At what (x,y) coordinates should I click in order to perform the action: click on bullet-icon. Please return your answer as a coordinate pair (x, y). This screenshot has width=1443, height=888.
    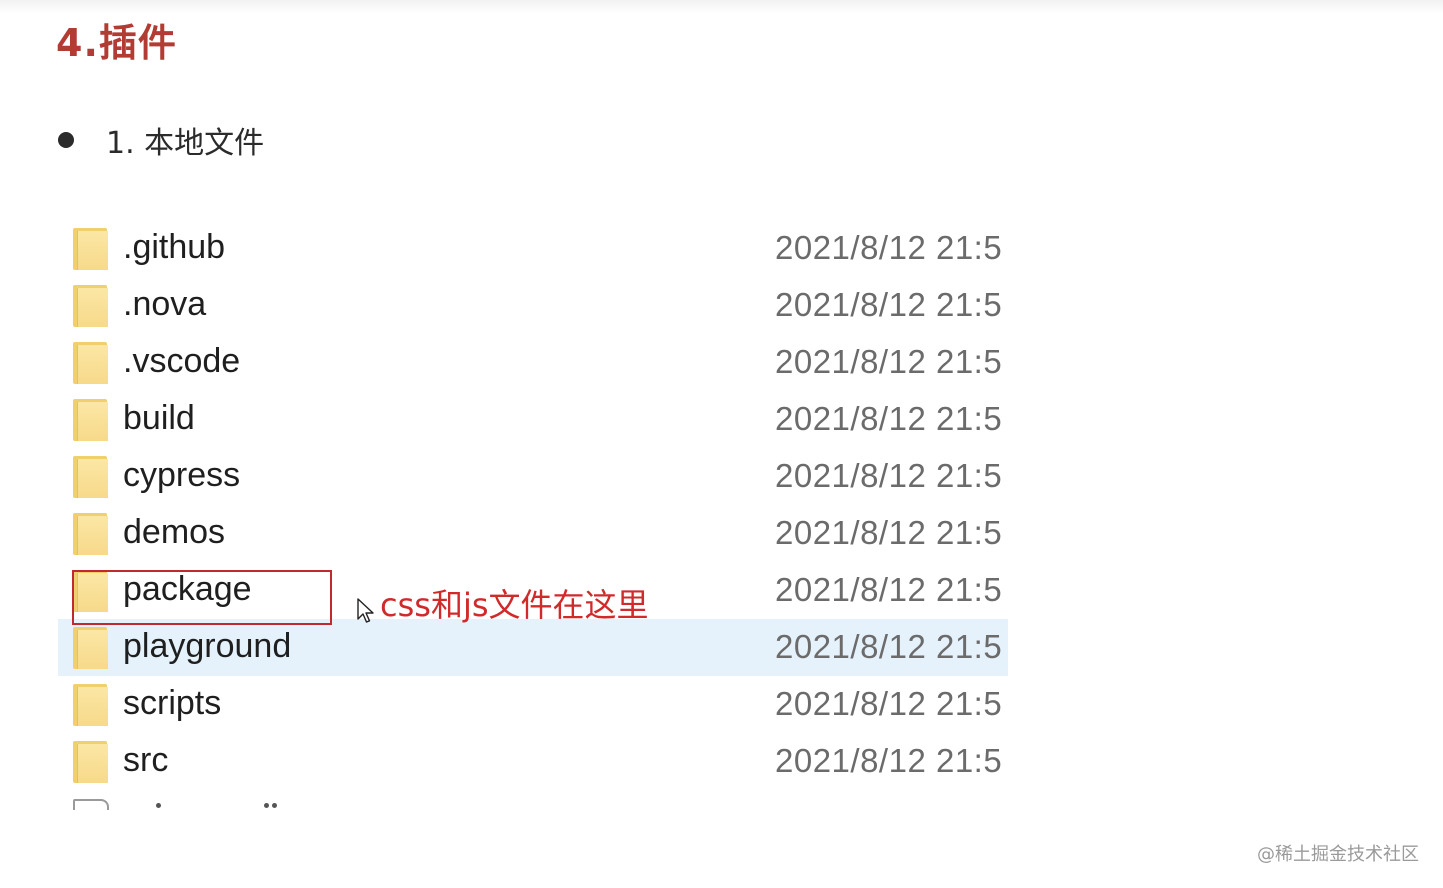
    Looking at the image, I should click on (66, 140).